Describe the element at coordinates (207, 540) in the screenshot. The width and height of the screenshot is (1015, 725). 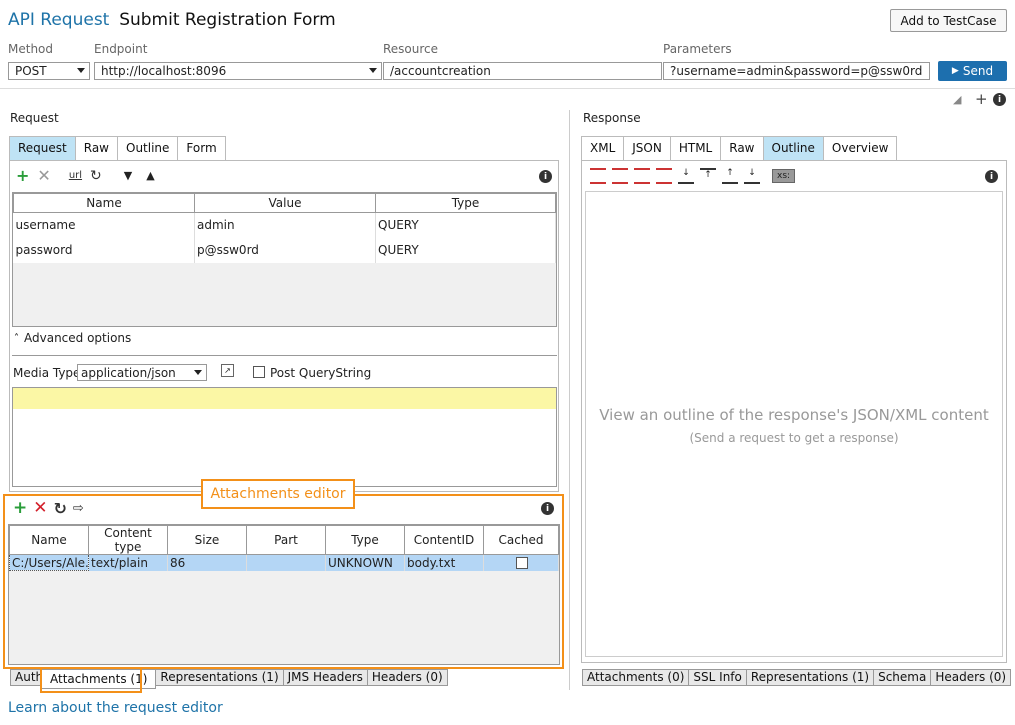
I see `col-size: Size` at that location.